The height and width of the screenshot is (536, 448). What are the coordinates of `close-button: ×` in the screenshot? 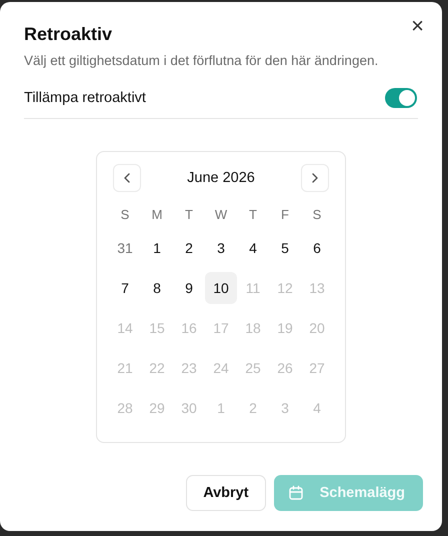 It's located at (417, 26).